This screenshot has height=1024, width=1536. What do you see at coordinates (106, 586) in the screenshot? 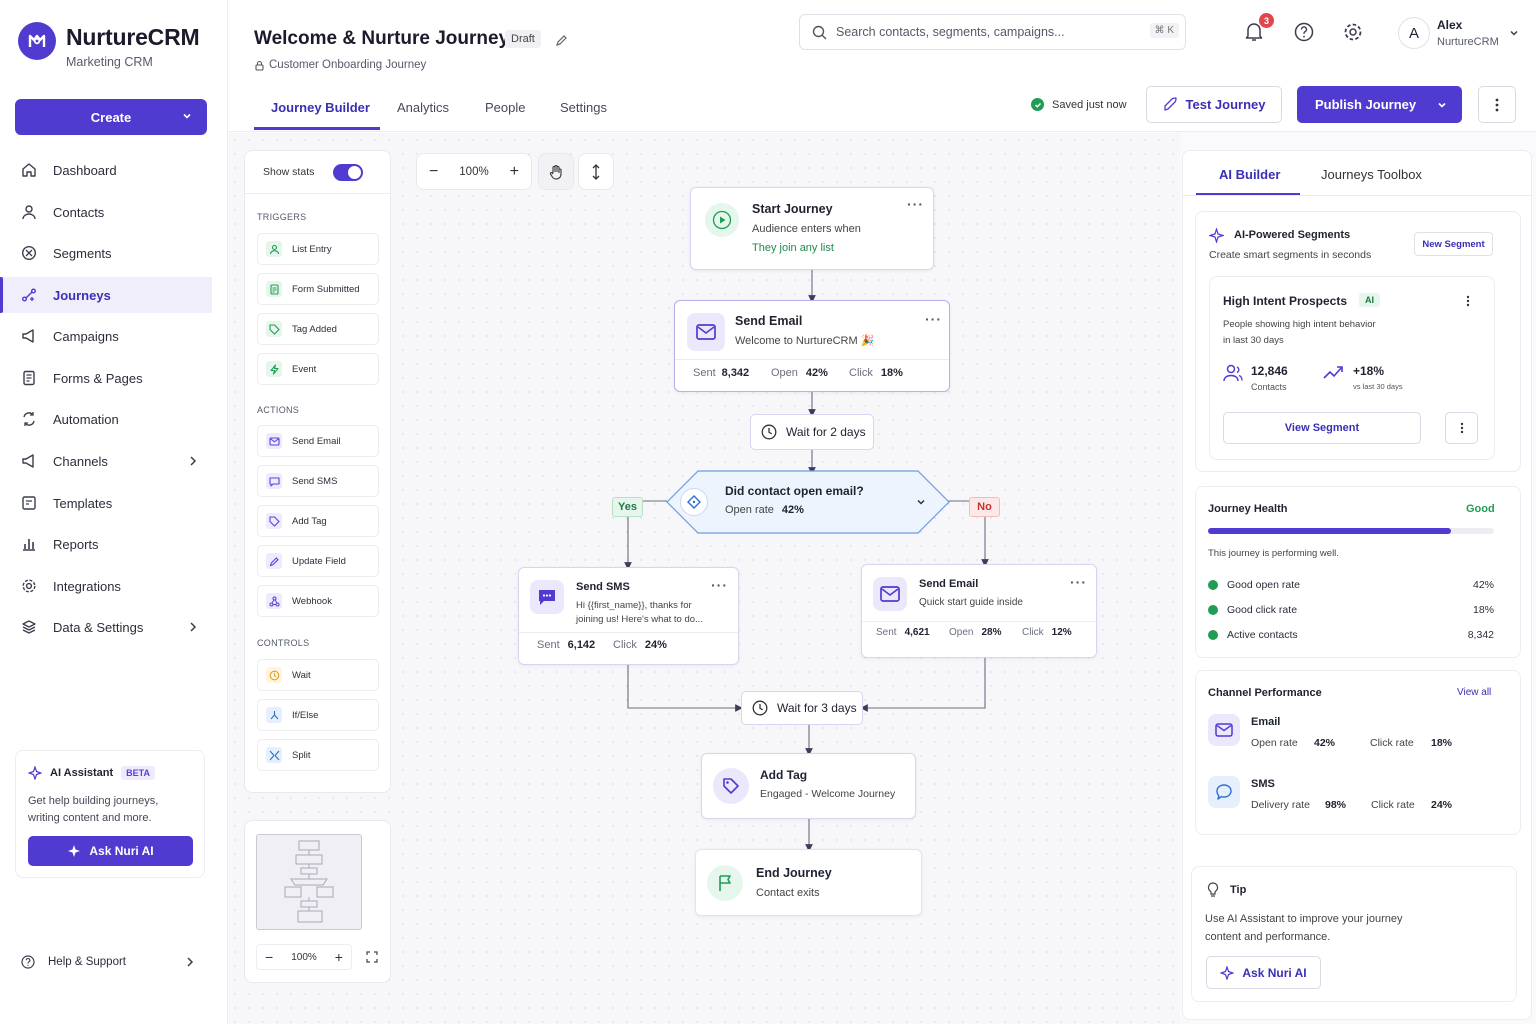
I see `sidebar-item-integrations: Integrations` at bounding box center [106, 586].